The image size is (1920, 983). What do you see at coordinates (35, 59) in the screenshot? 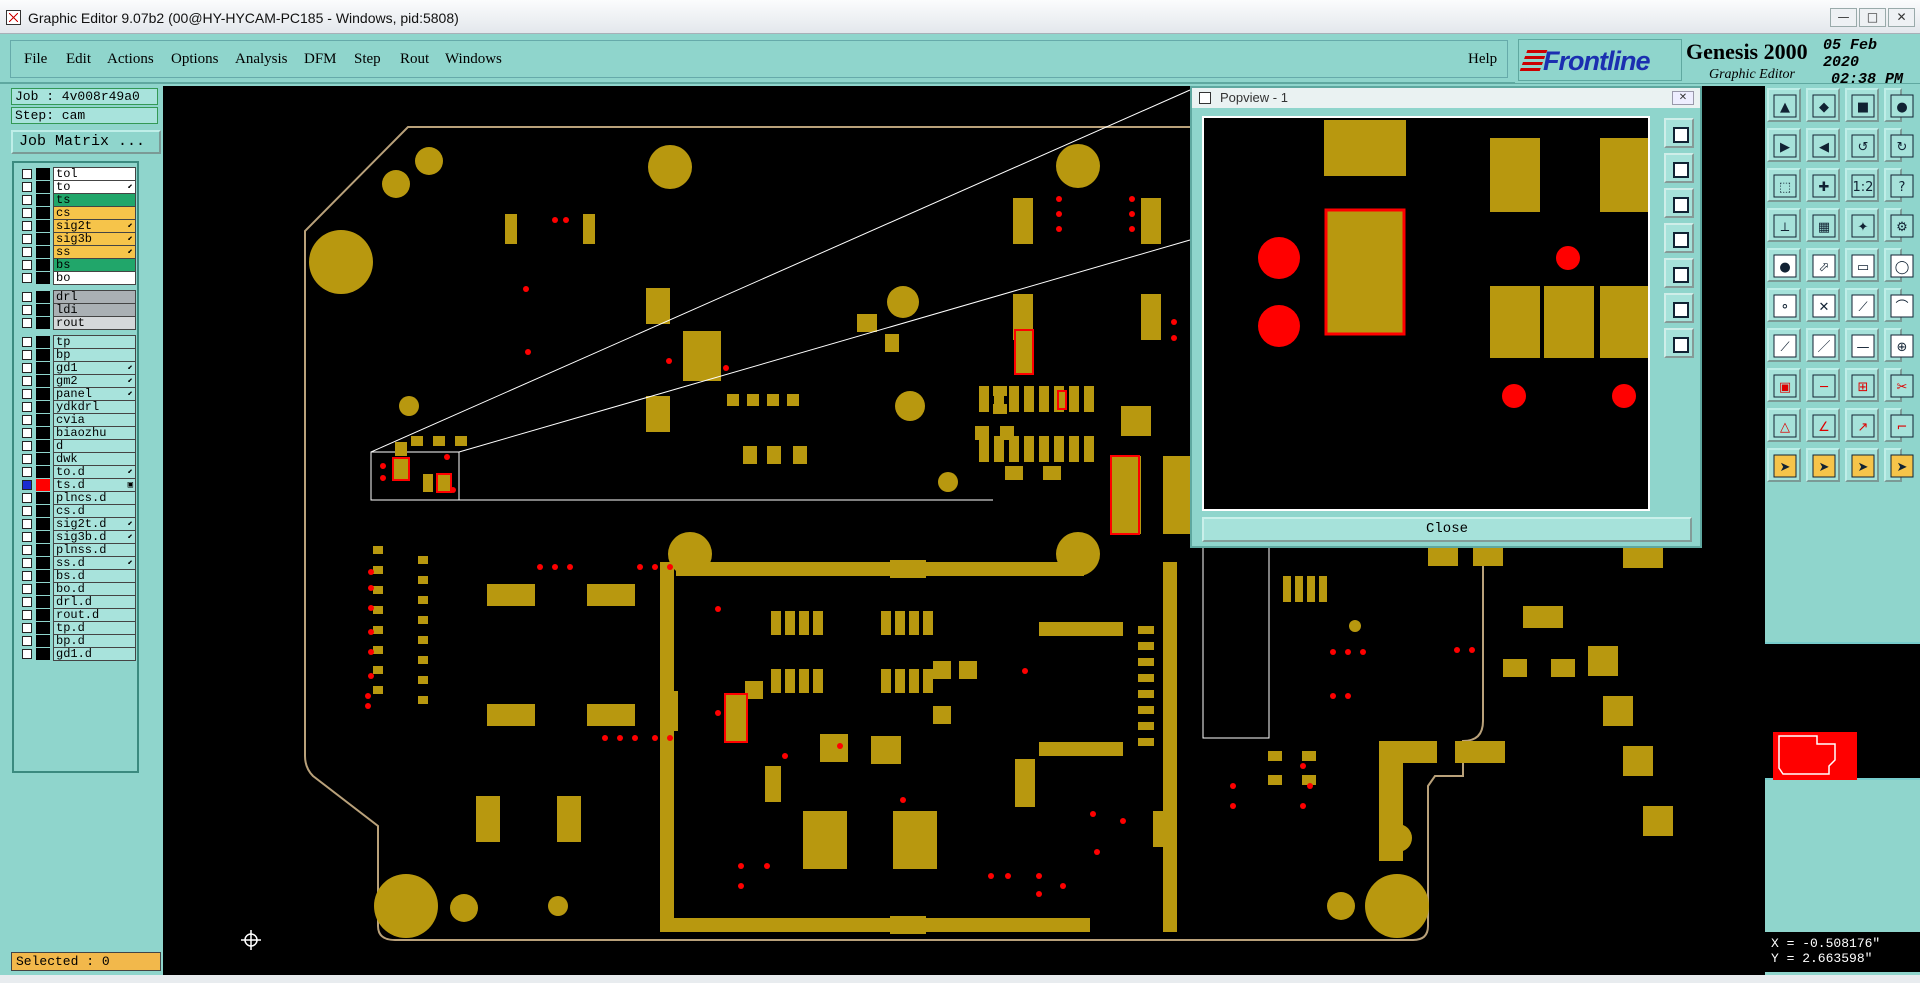
I see `menu-file: File` at bounding box center [35, 59].